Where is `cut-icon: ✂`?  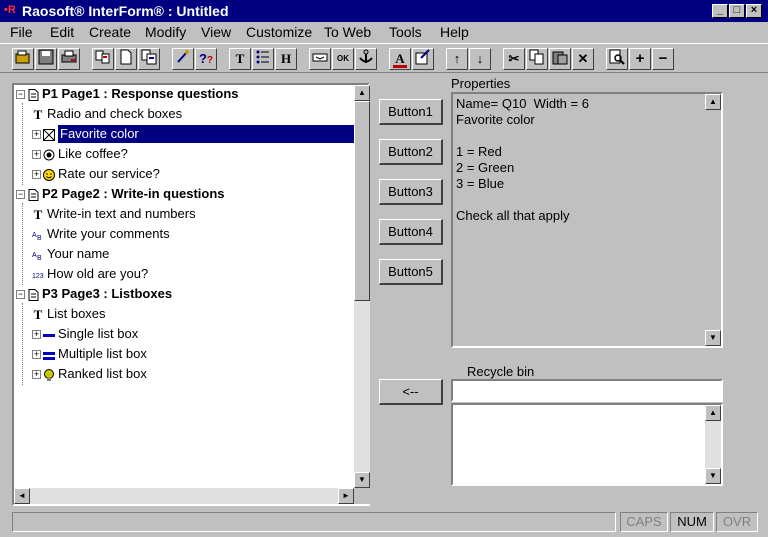
cut-icon: ✂ is located at coordinates (514, 59).